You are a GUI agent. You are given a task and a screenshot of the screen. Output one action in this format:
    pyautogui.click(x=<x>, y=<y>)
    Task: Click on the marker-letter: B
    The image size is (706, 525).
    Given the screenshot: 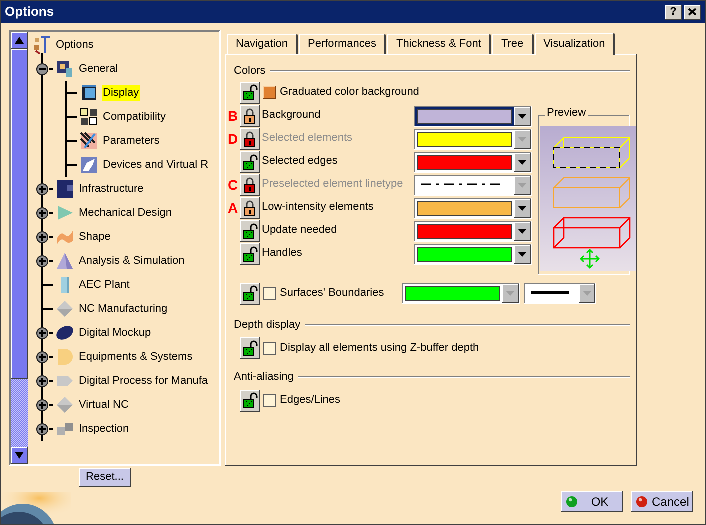 What is the action you would take?
    pyautogui.click(x=234, y=116)
    